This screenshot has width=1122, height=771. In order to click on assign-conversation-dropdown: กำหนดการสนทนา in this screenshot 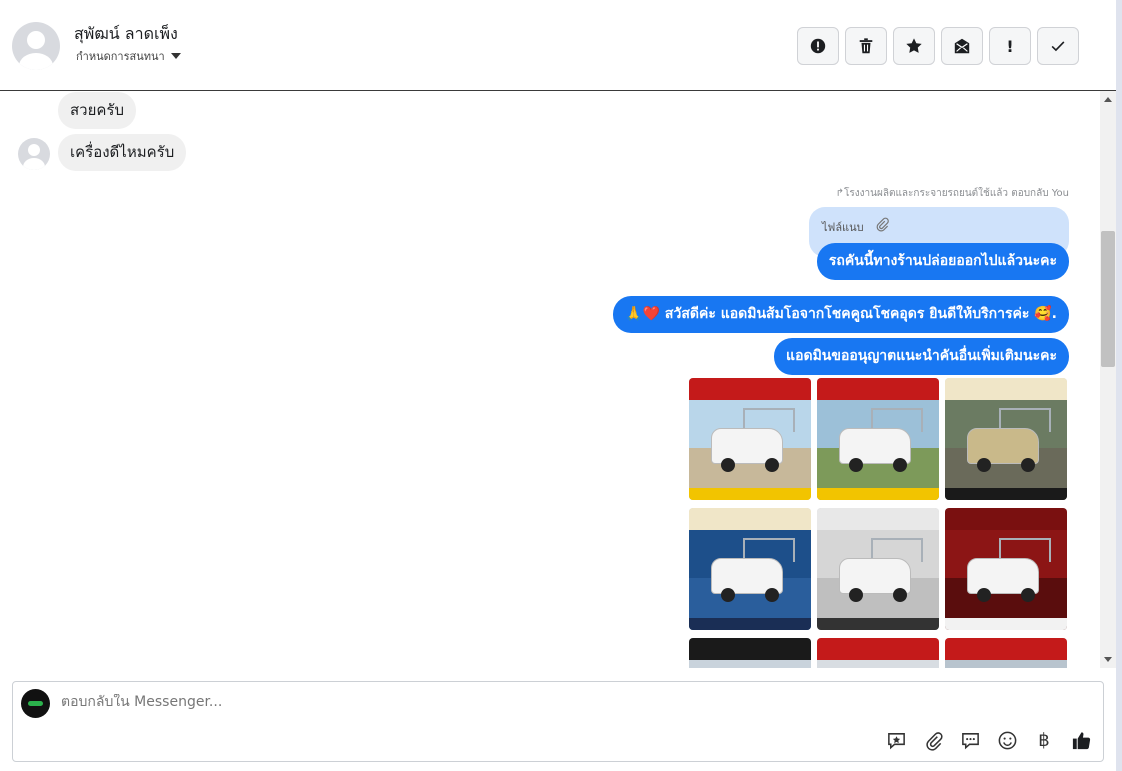, I will do `click(128, 56)`.